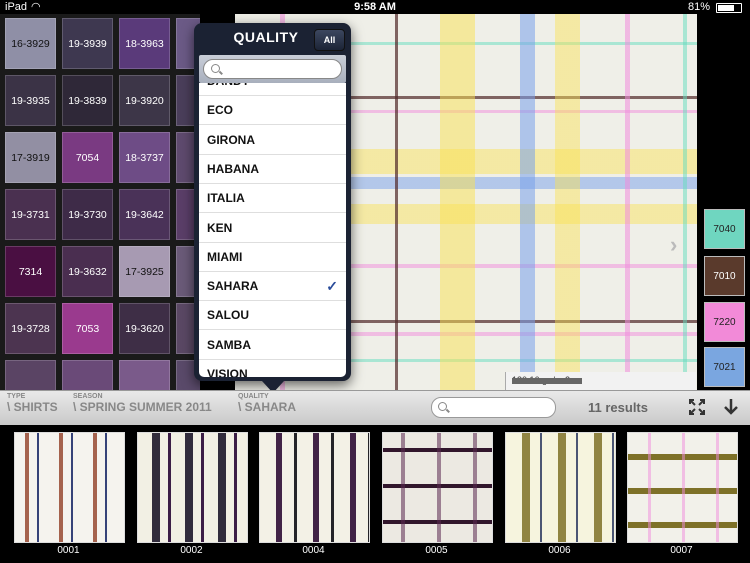 Image resolution: width=750 pixels, height=563 pixels. I want to click on fabric-info-bar: 130.16 gr / m2, so click(600, 381).